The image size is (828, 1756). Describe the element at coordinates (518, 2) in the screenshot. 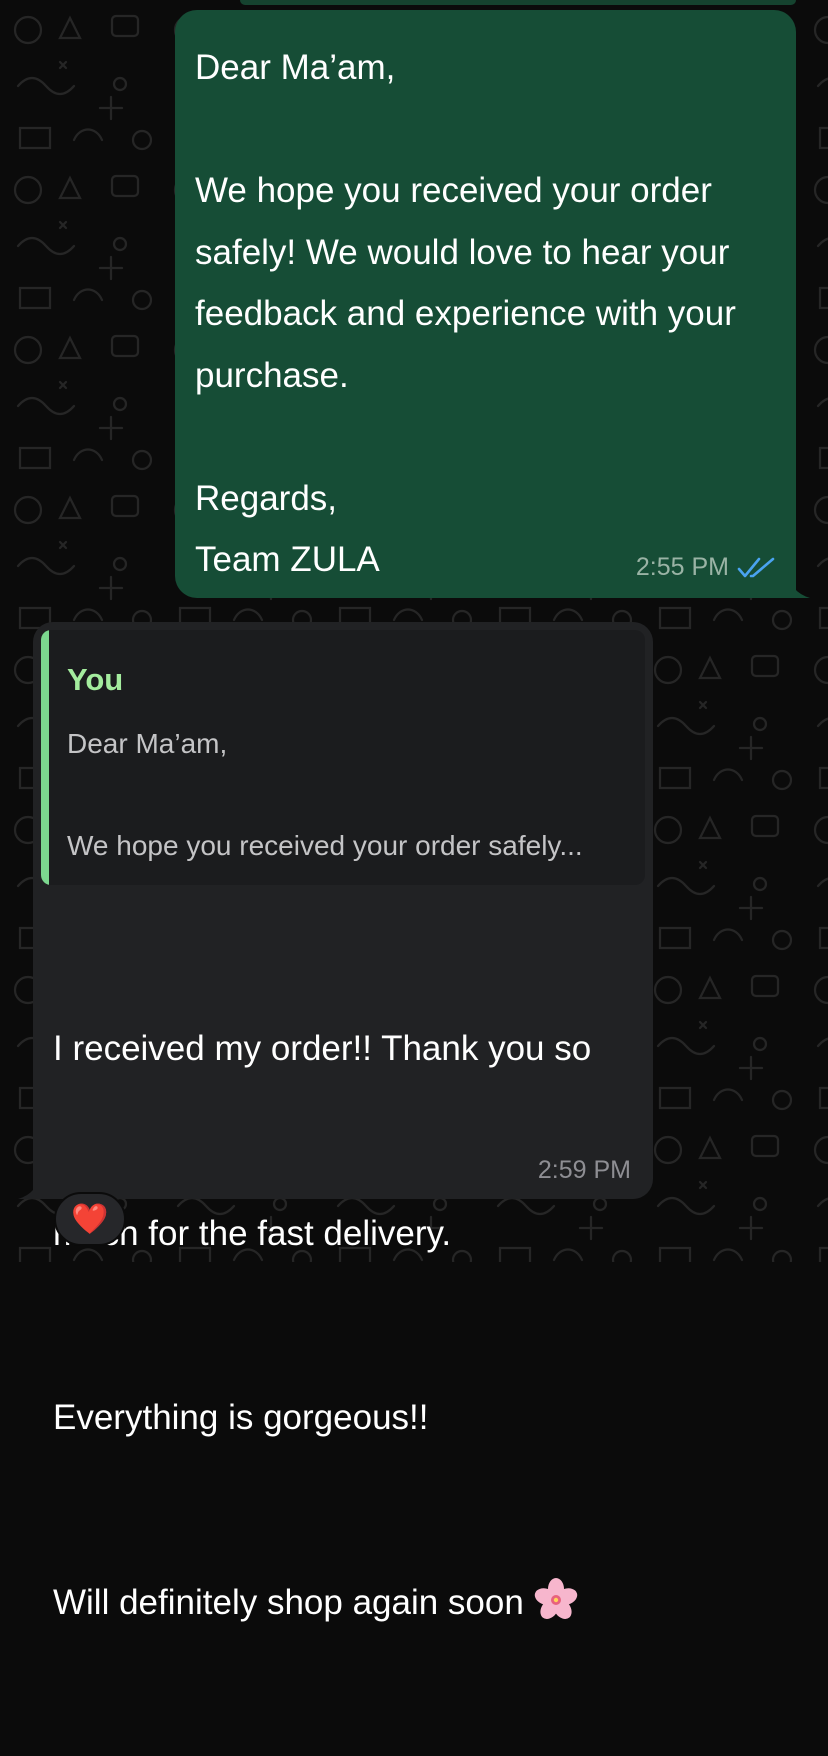

I see `previous-message-edge` at that location.